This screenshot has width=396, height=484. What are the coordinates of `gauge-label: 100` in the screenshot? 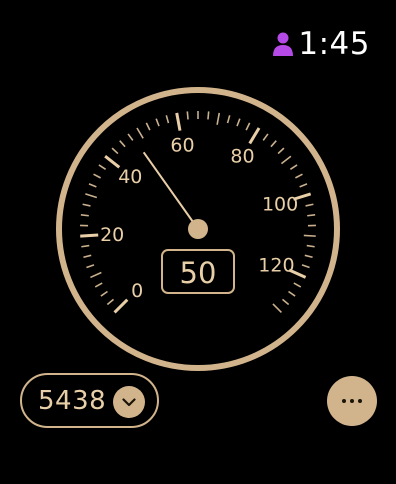 It's located at (280, 204).